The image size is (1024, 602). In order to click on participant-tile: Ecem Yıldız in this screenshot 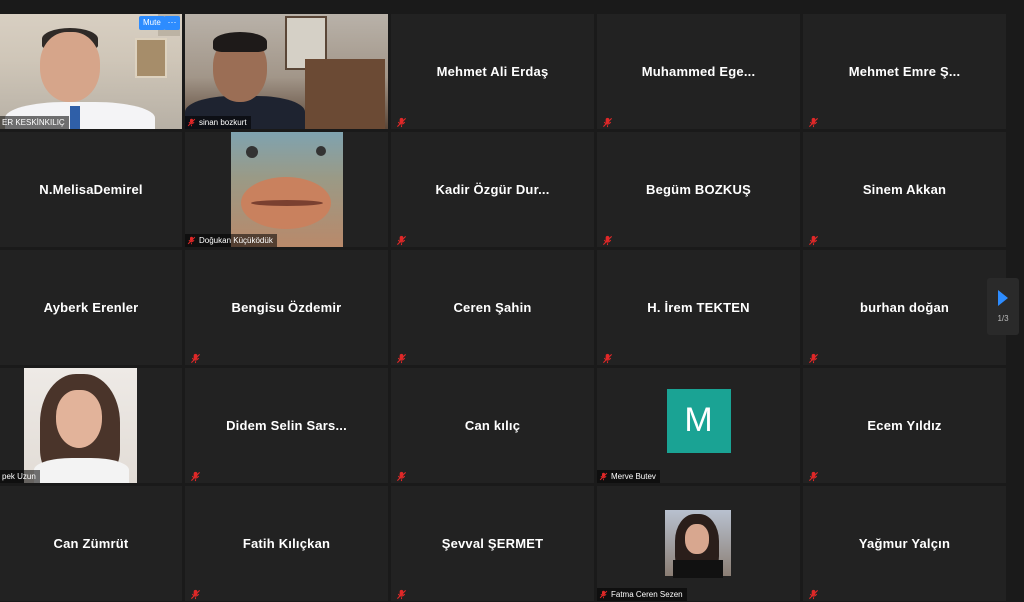, I will do `click(904, 425)`.